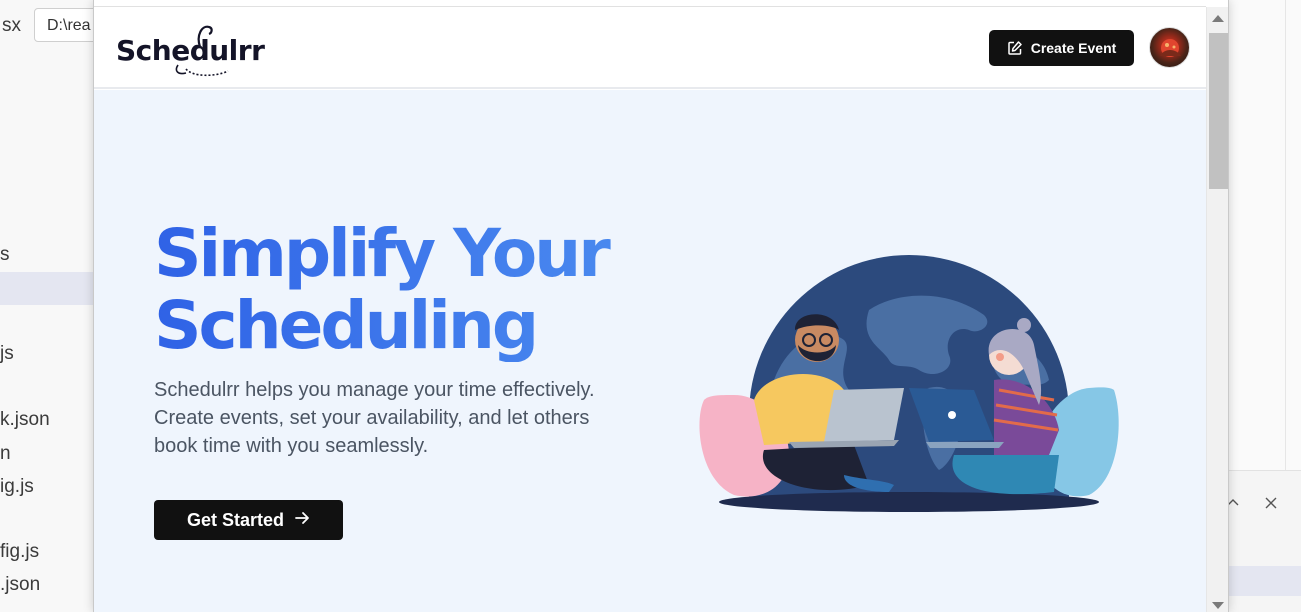 This screenshot has height=612, width=1301. Describe the element at coordinates (1218, 18) in the screenshot. I see `scroll-up-arrow-icon` at that location.